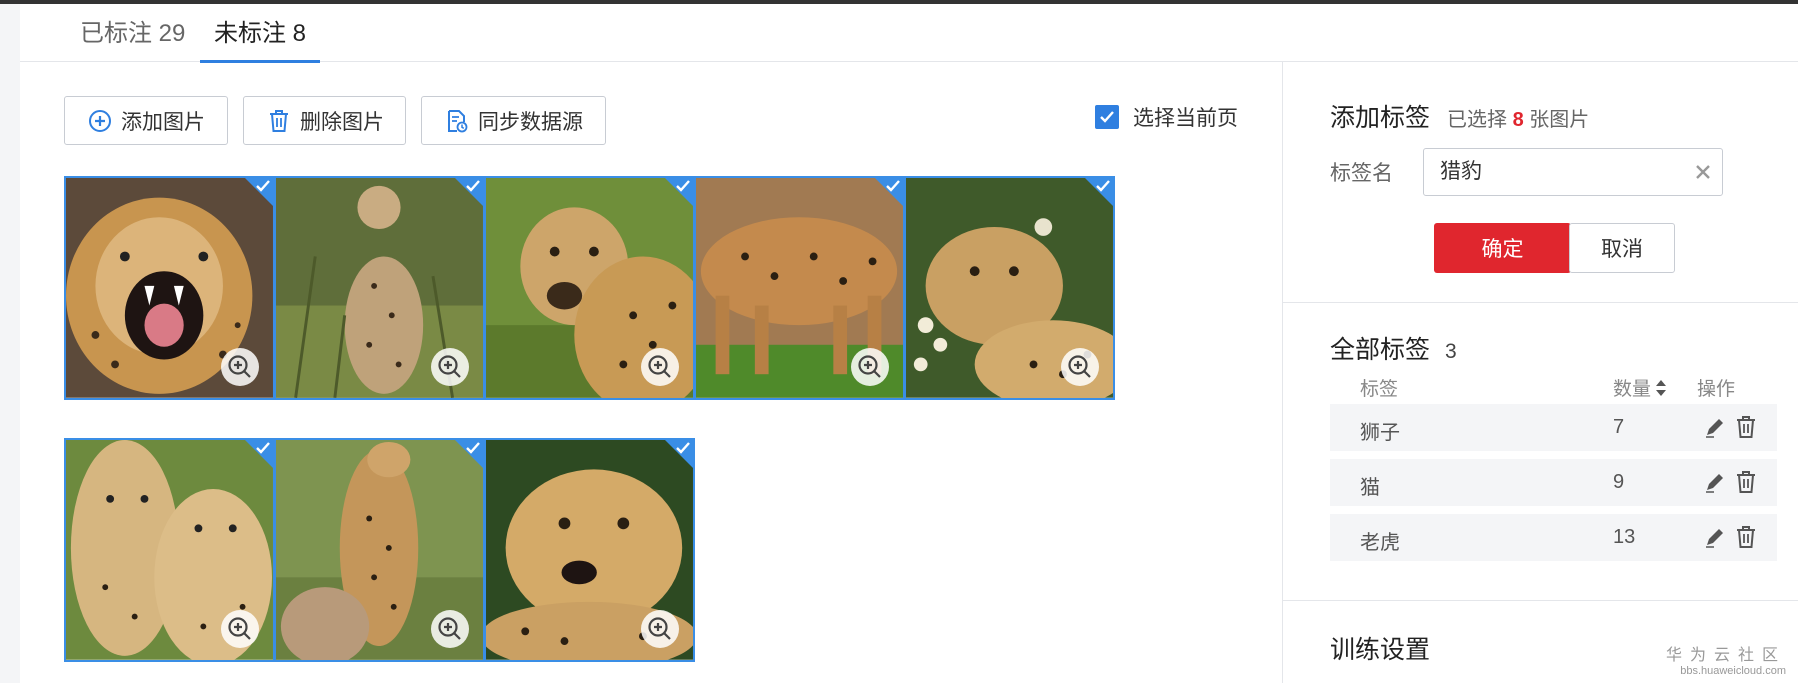  I want to click on tag-name-value: 猎豹, so click(1461, 171).